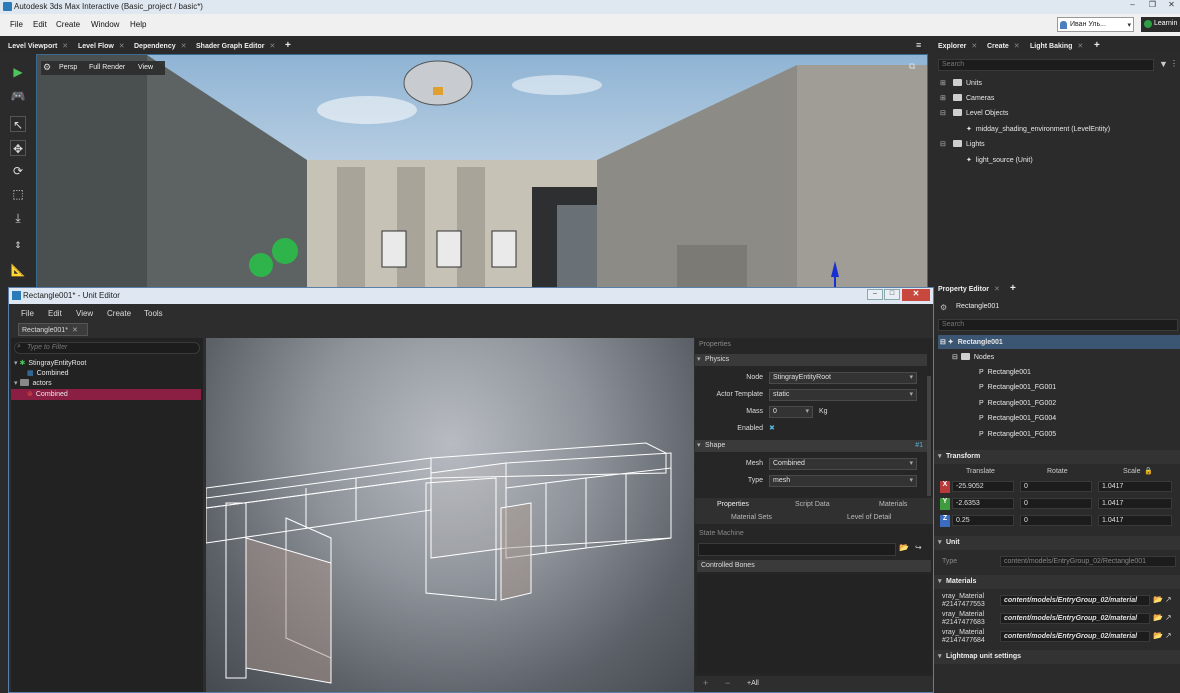  Describe the element at coordinates (105, 24) in the screenshot. I see `menu-window: Window` at that location.